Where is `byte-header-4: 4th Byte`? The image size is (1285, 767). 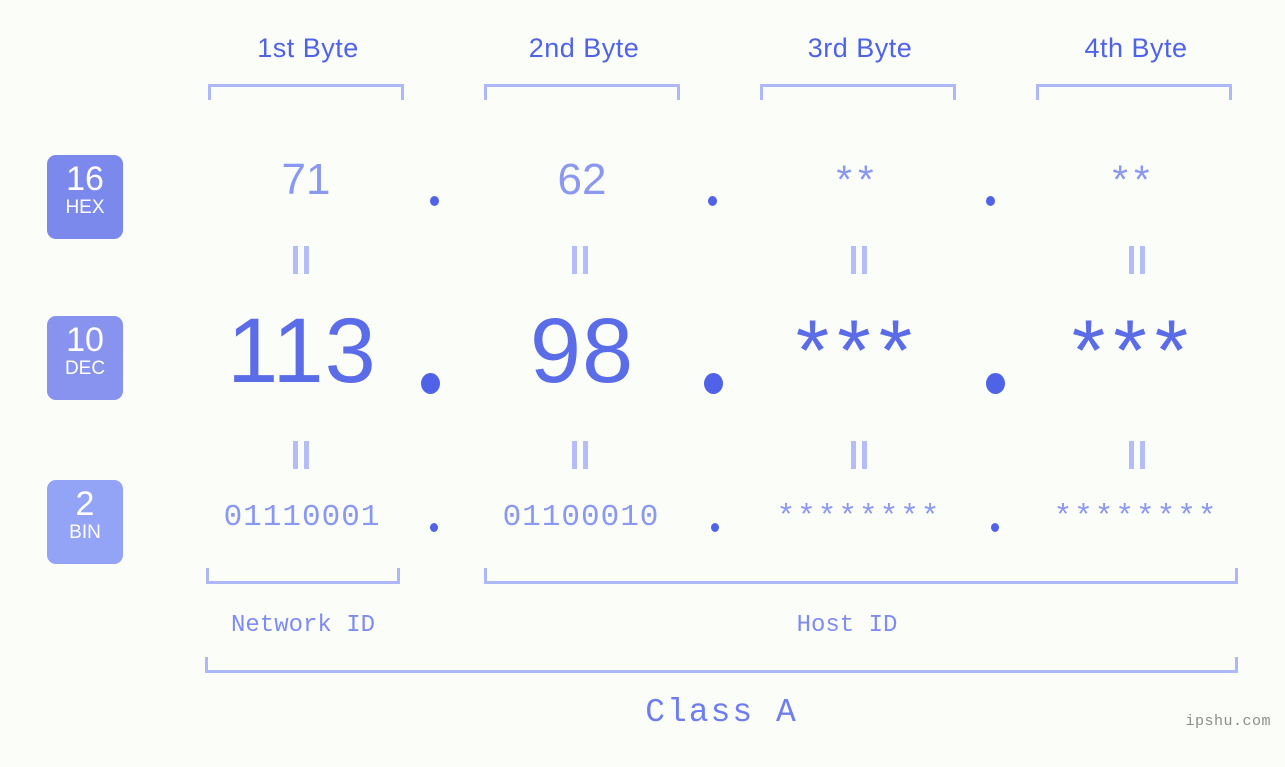 byte-header-4: 4th Byte is located at coordinates (1136, 48).